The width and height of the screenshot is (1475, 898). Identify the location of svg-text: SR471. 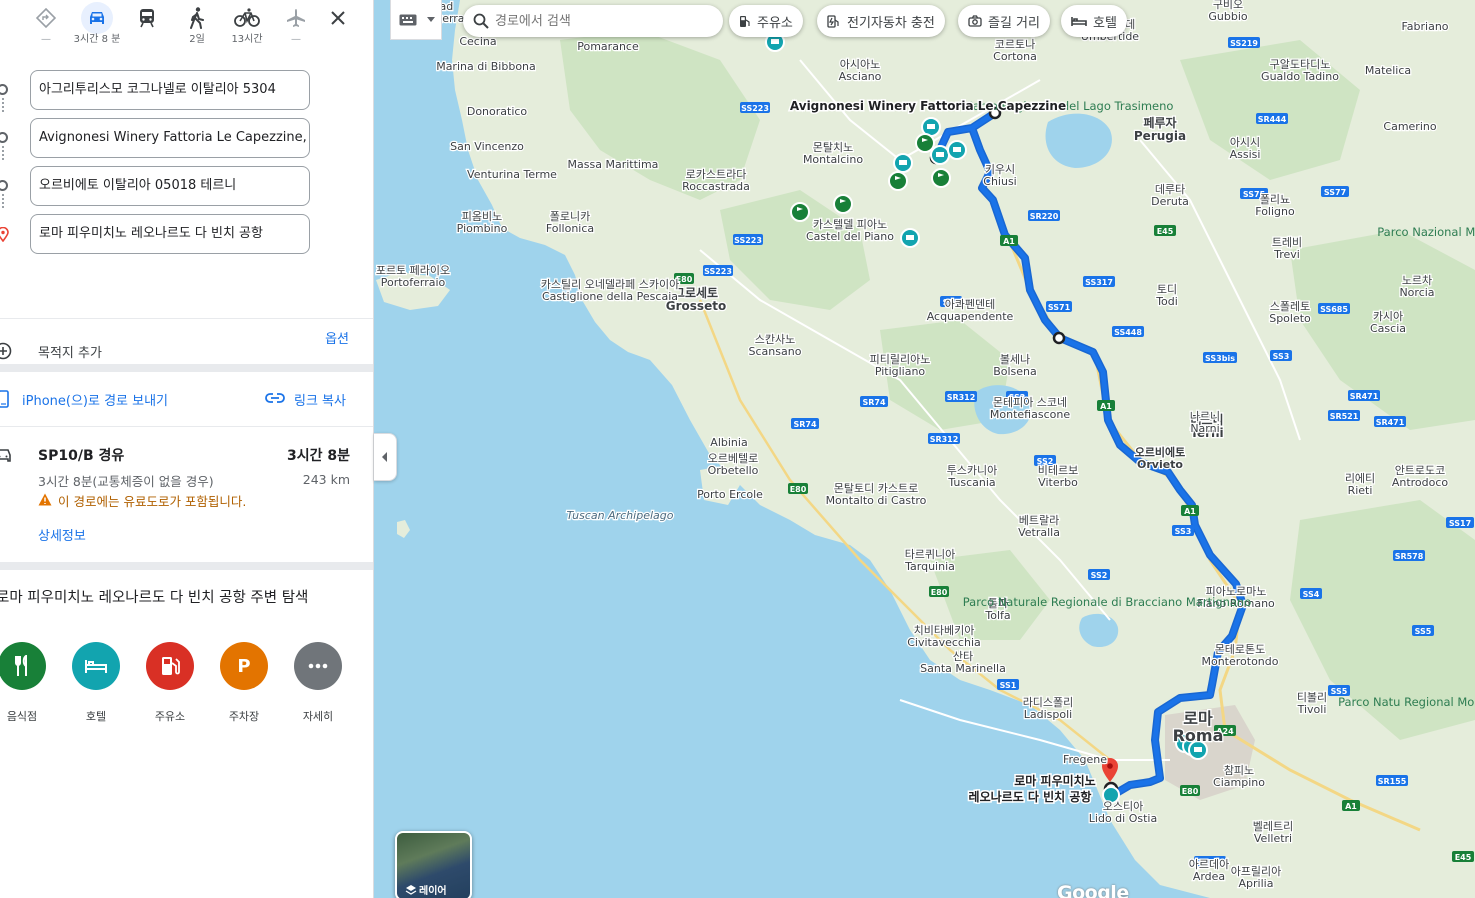
(1390, 422).